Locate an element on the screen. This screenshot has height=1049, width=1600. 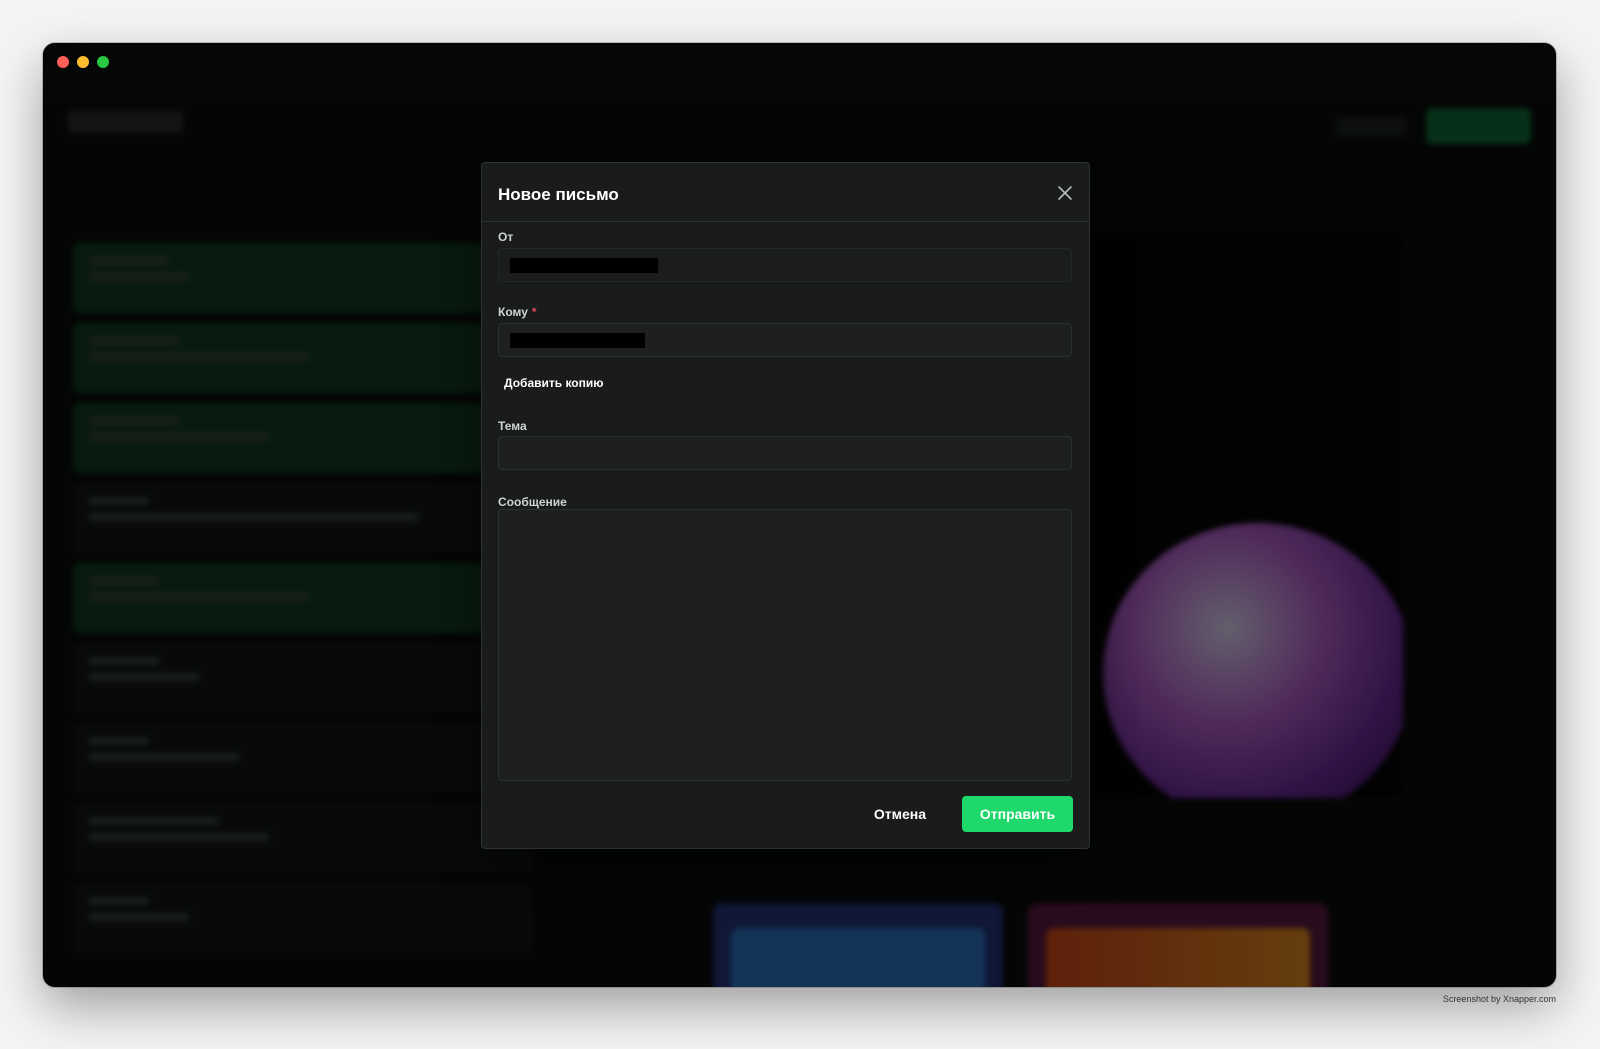
add-copy-button: Добавить копию is located at coordinates (554, 383).